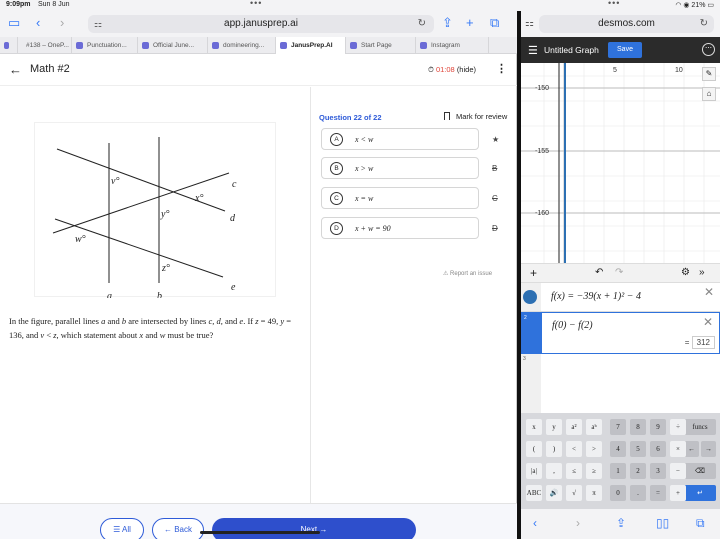 Image resolution: width=720 pixels, height=539 pixels. Describe the element at coordinates (578, 523) in the screenshot. I see `right-forward-icon: ›` at that location.